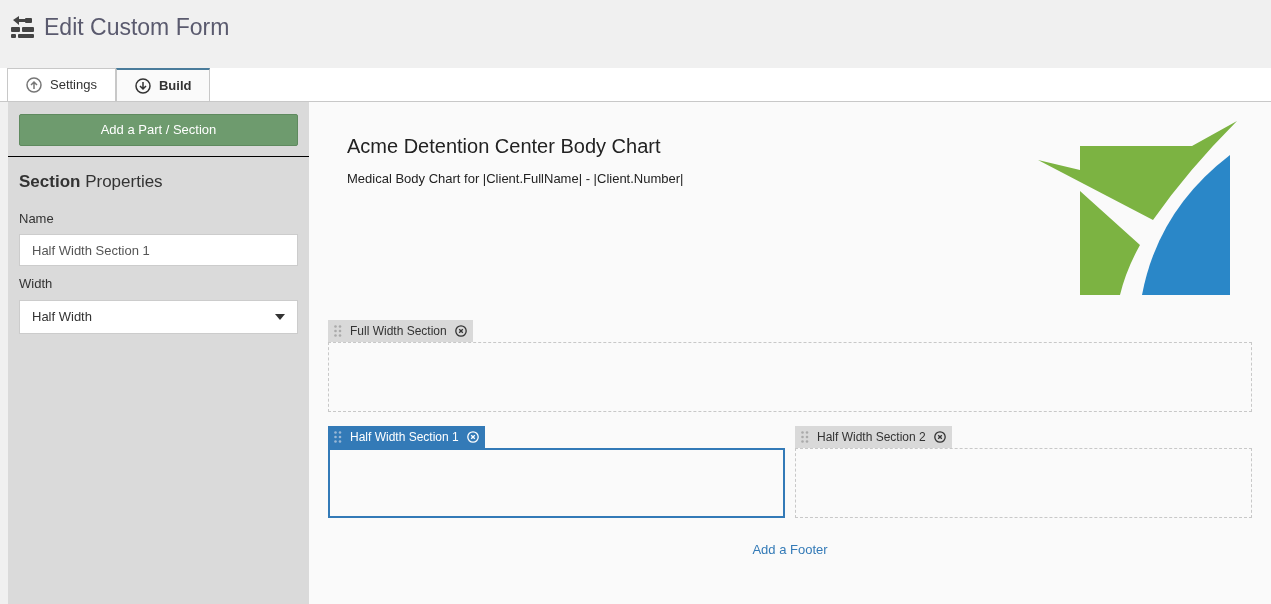  I want to click on field-label: Width, so click(36, 284).